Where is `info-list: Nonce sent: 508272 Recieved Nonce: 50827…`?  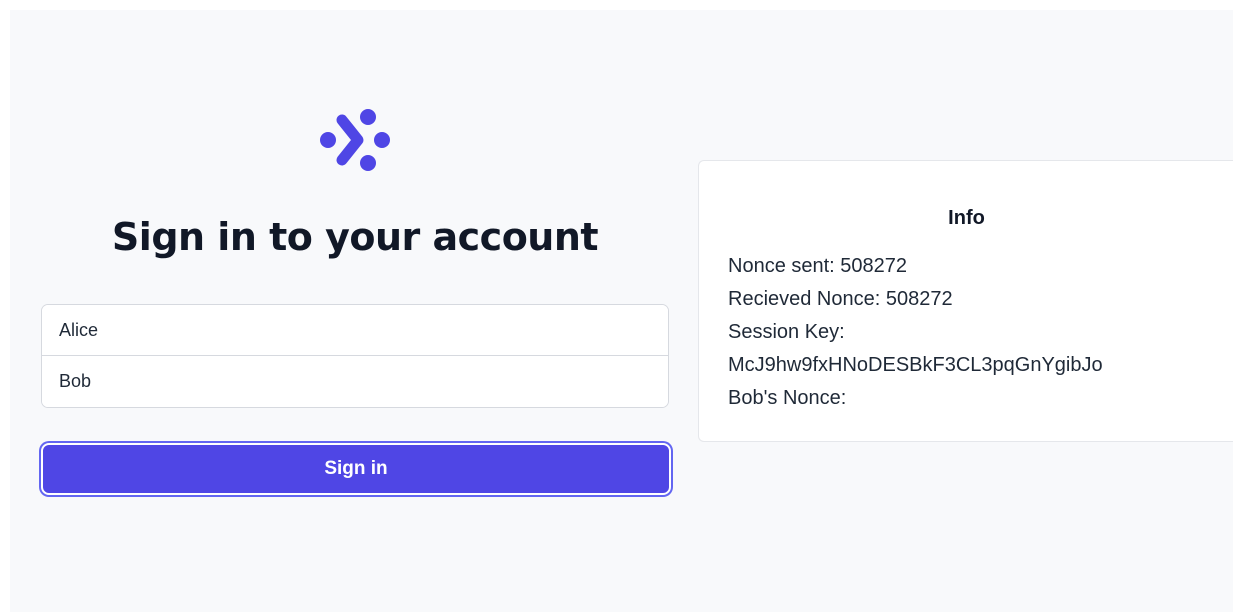 info-list: Nonce sent: 508272 Recieved Nonce: 50827… is located at coordinates (915, 332).